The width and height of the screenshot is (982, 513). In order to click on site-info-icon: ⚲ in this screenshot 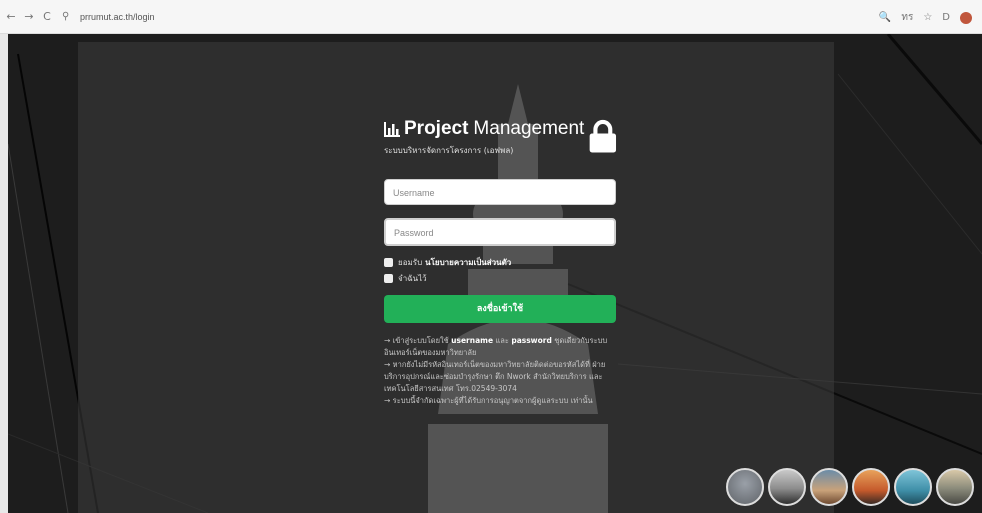, I will do `click(68, 16)`.